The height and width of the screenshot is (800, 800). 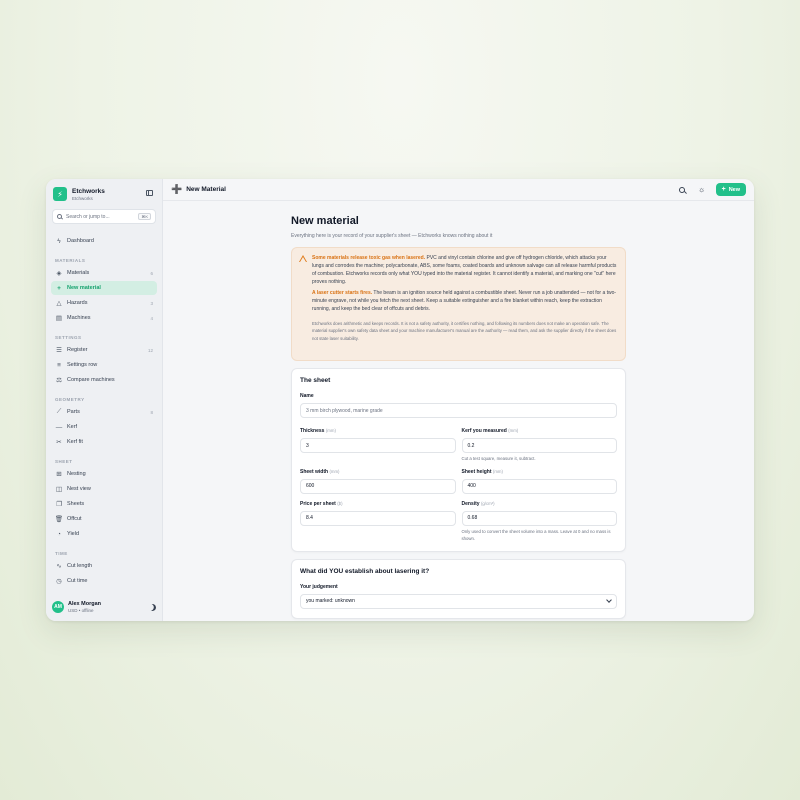 I want to click on price-unit: ($), so click(x=340, y=503).